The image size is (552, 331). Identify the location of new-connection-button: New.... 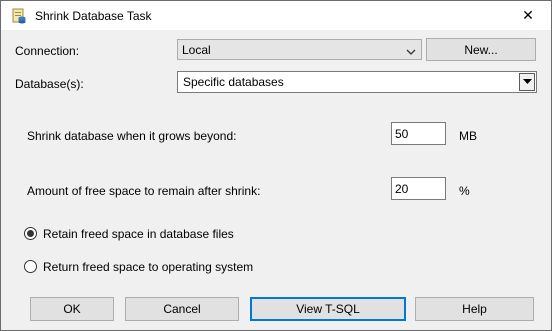
(481, 49).